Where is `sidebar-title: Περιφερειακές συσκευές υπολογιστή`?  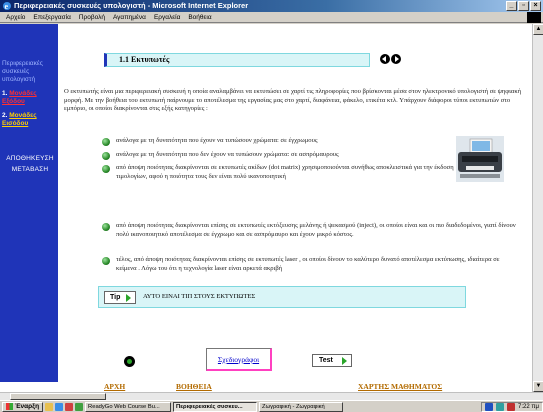
sidebar-title: Περιφερειακές συσκευές υπολογιστή is located at coordinates (22, 71).